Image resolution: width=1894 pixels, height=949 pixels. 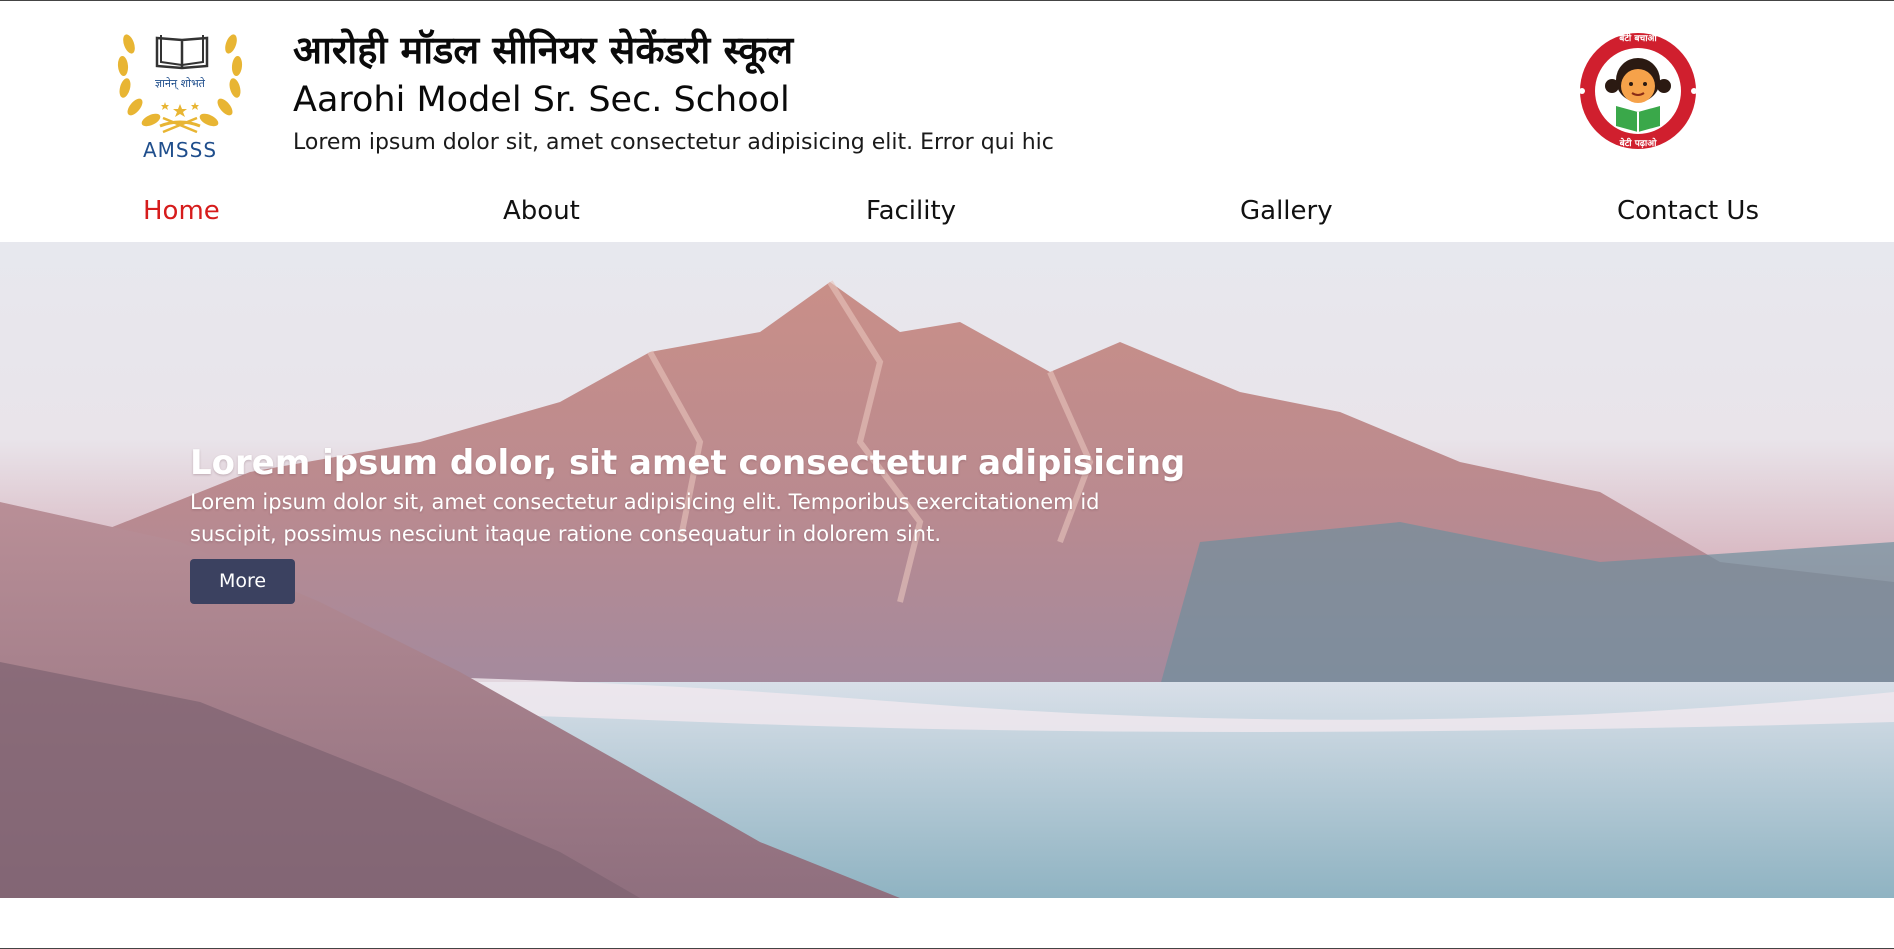 What do you see at coordinates (182, 52) in the screenshot?
I see `open-book-icon` at bounding box center [182, 52].